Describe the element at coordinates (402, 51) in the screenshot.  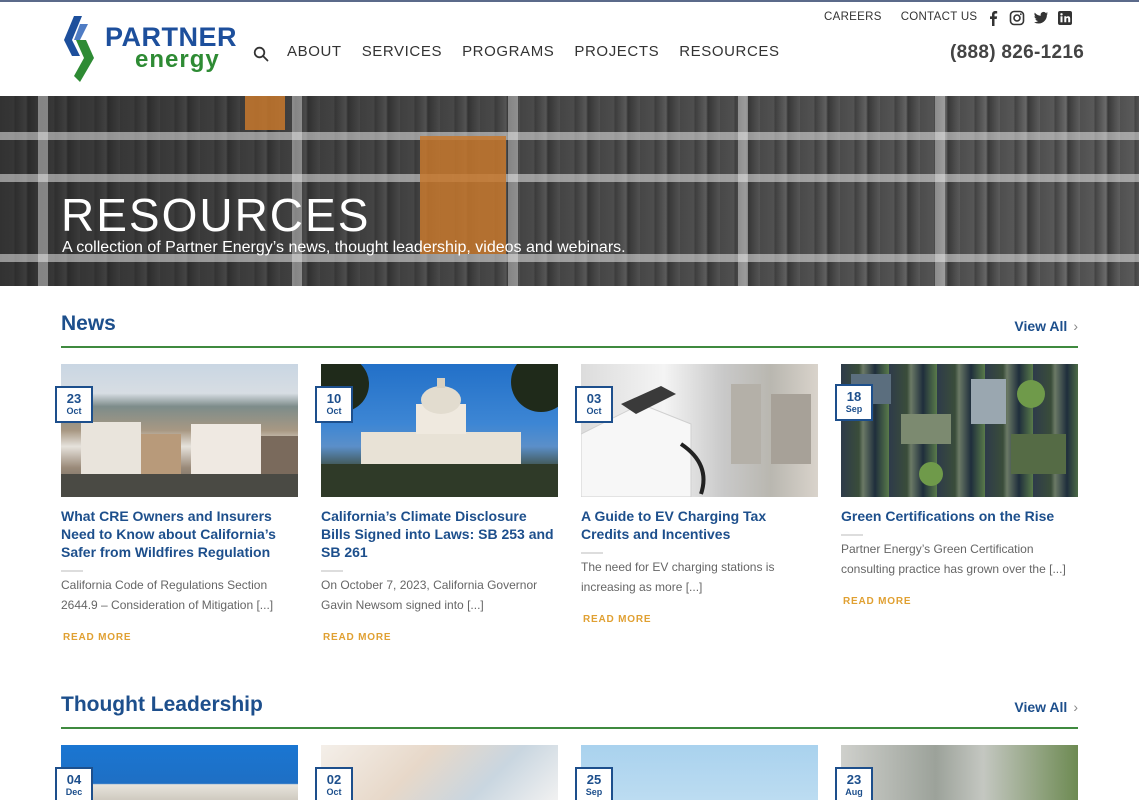
I see `nav-item-services: SERVICES` at that location.